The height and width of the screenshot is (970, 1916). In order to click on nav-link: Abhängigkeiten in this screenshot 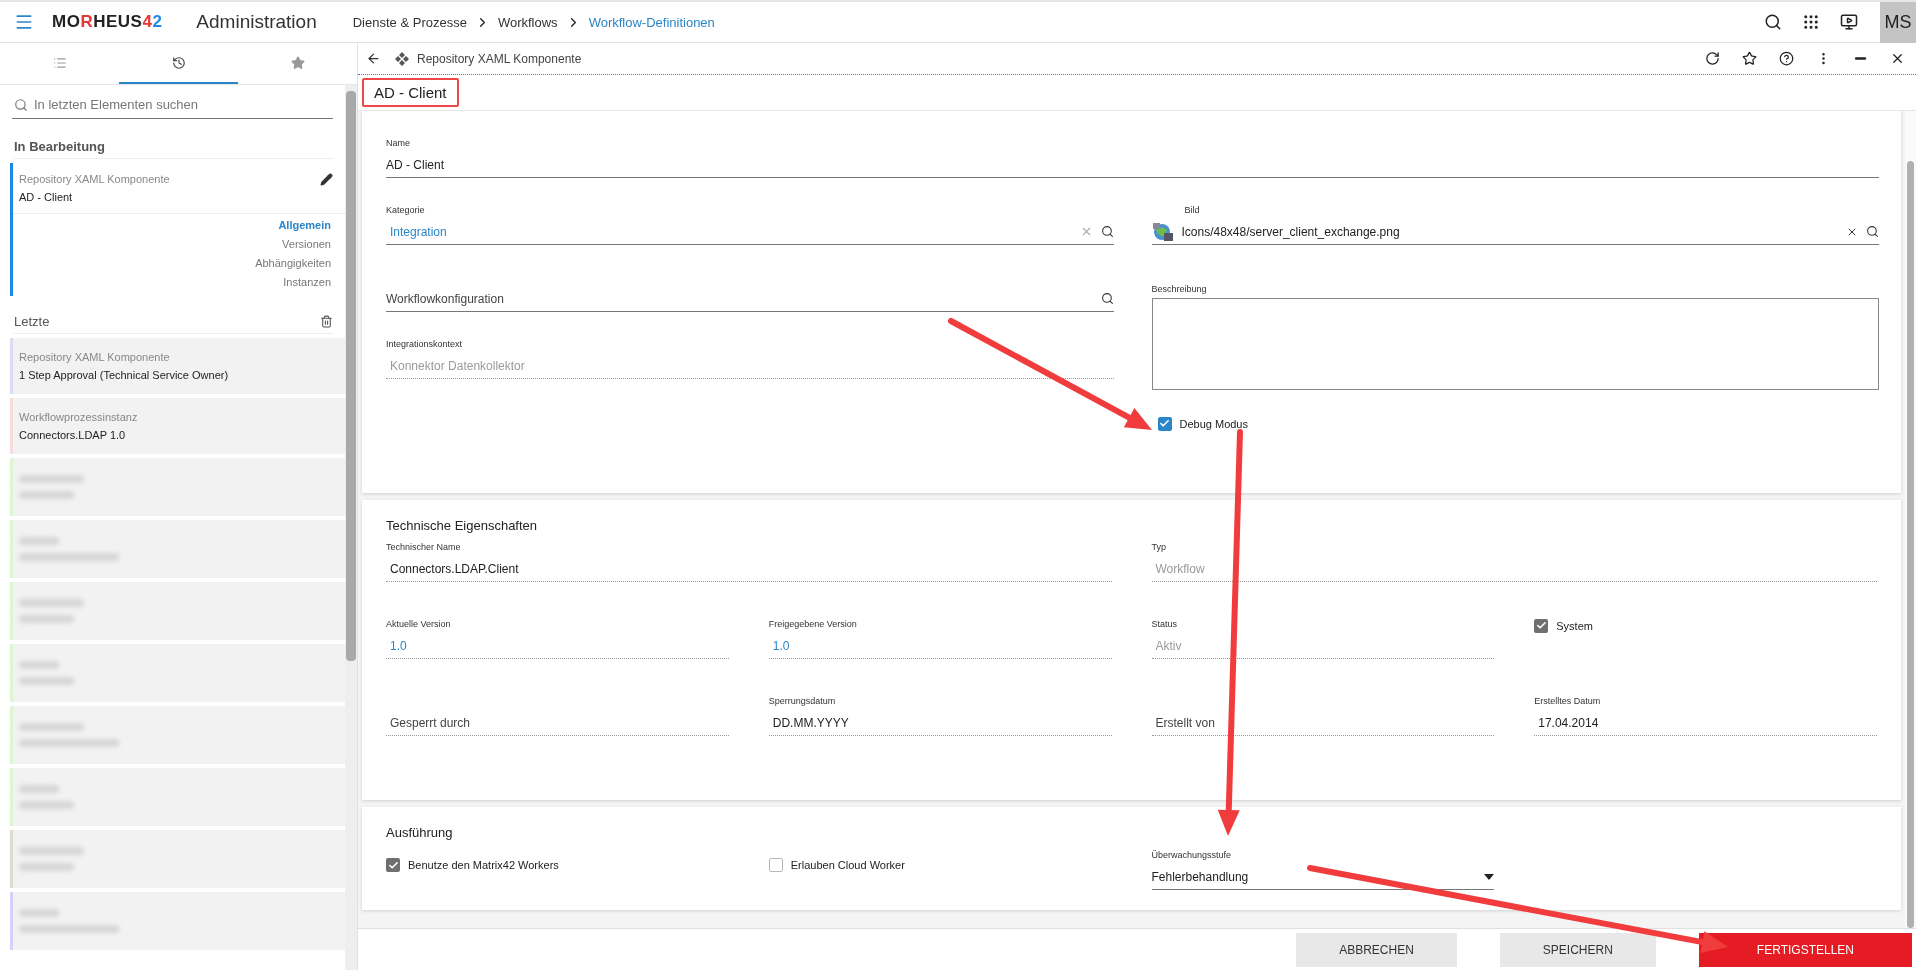, I will do `click(293, 263)`.